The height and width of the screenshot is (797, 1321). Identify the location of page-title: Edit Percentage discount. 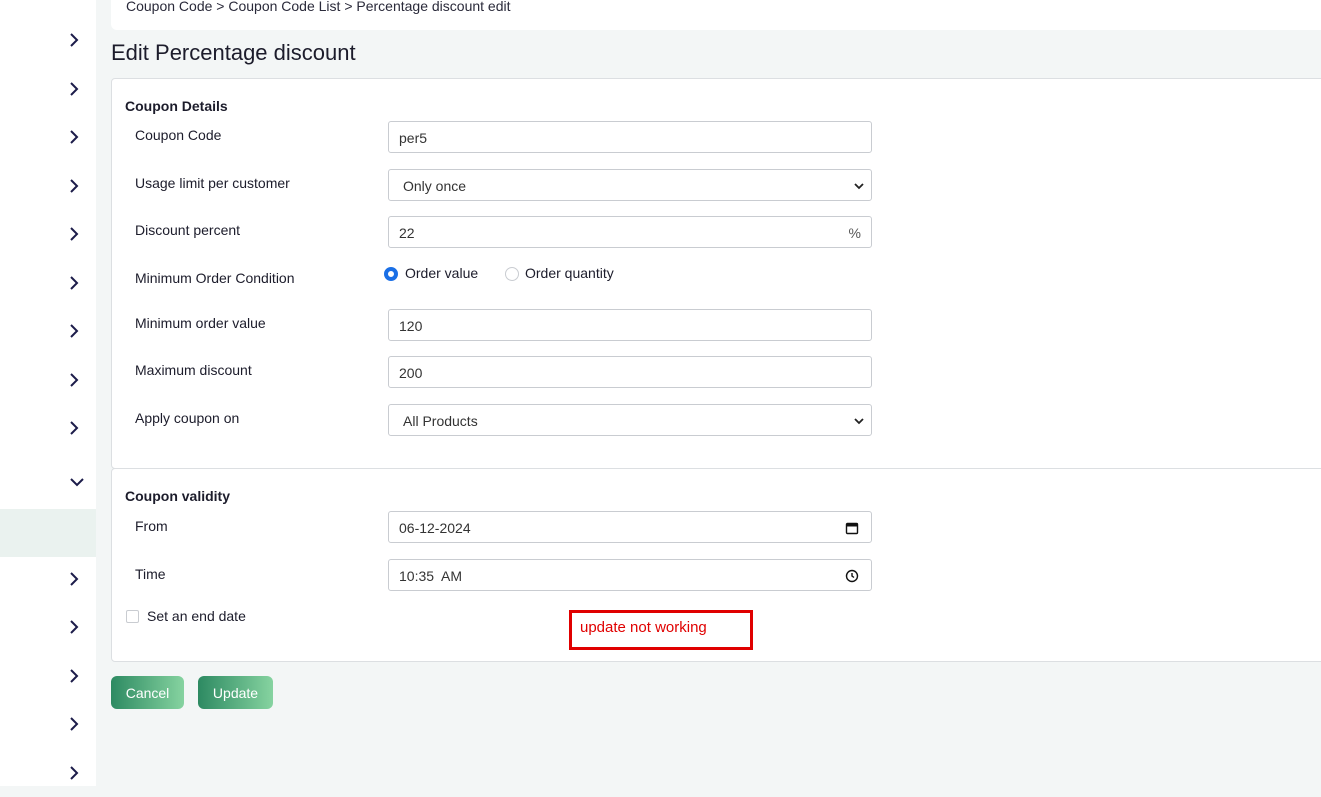
(233, 52).